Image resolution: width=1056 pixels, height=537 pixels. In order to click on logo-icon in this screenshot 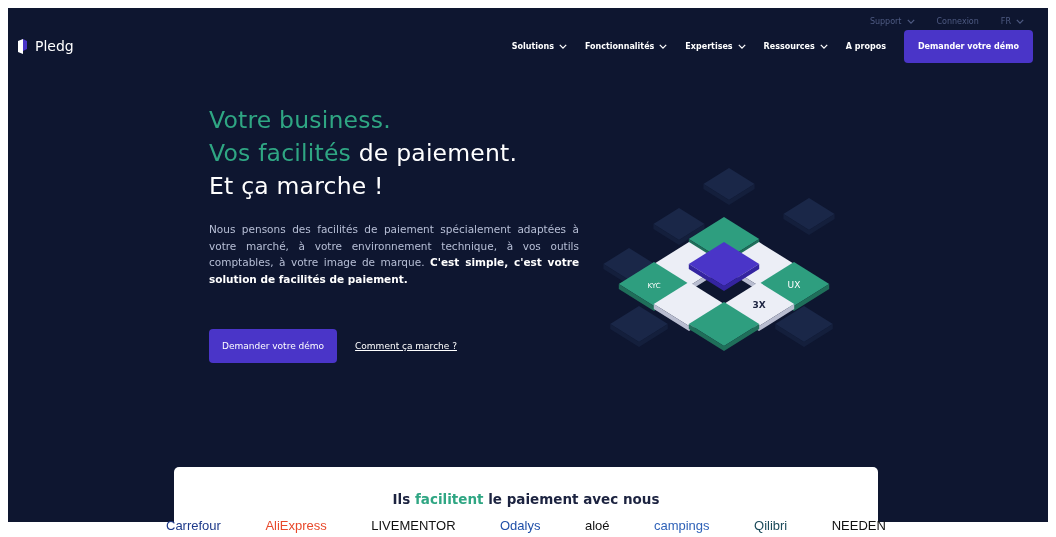, I will do `click(22, 46)`.